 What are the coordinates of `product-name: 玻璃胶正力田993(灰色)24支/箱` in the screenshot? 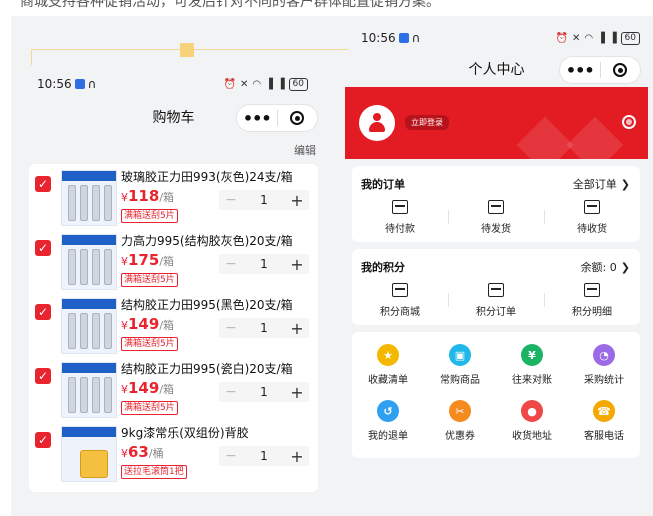 It's located at (207, 176).